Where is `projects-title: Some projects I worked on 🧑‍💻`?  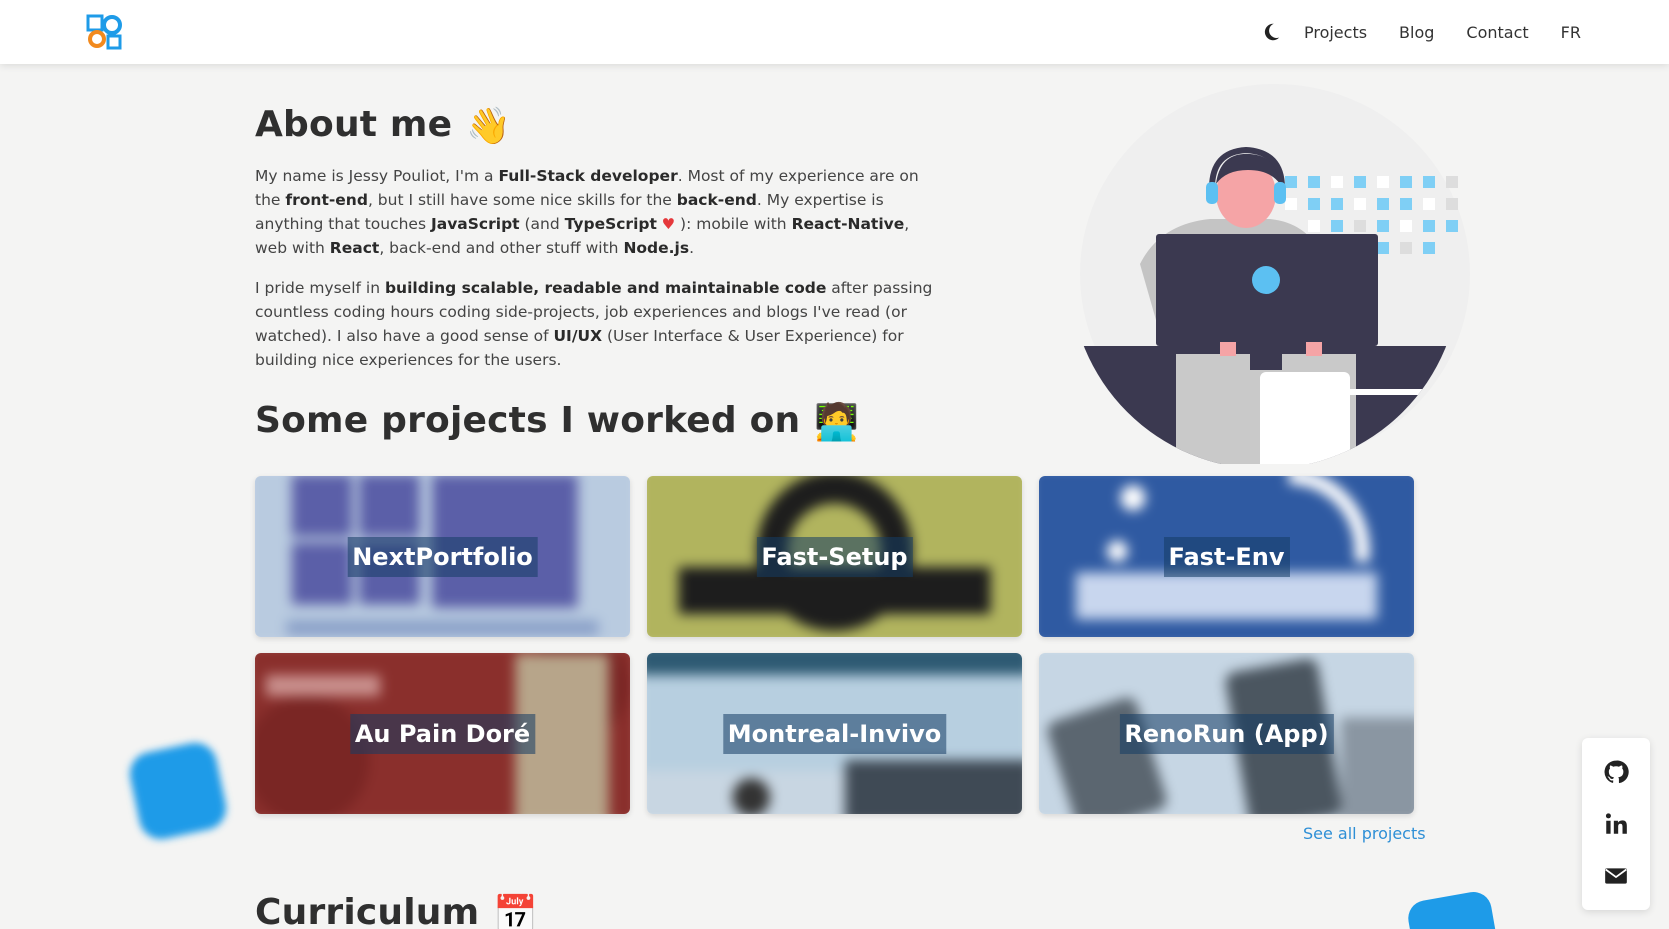
projects-title: Some projects I worked on 🧑‍💻 is located at coordinates (557, 421).